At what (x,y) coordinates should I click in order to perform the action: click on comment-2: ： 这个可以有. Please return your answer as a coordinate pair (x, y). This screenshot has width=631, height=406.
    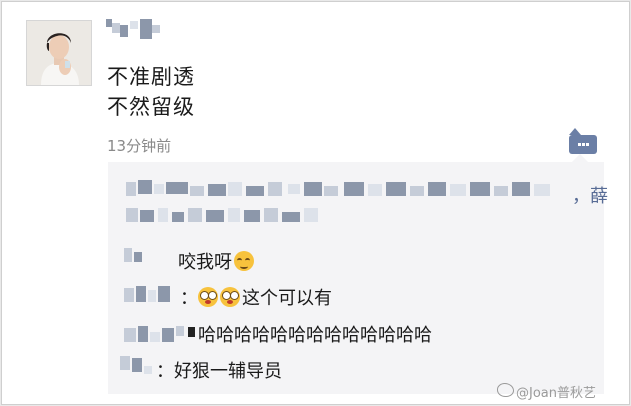
    Looking at the image, I should click on (256, 299).